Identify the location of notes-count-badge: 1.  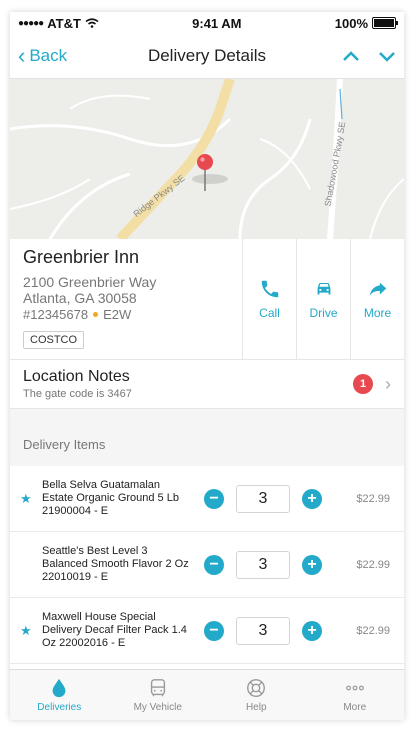
(363, 384).